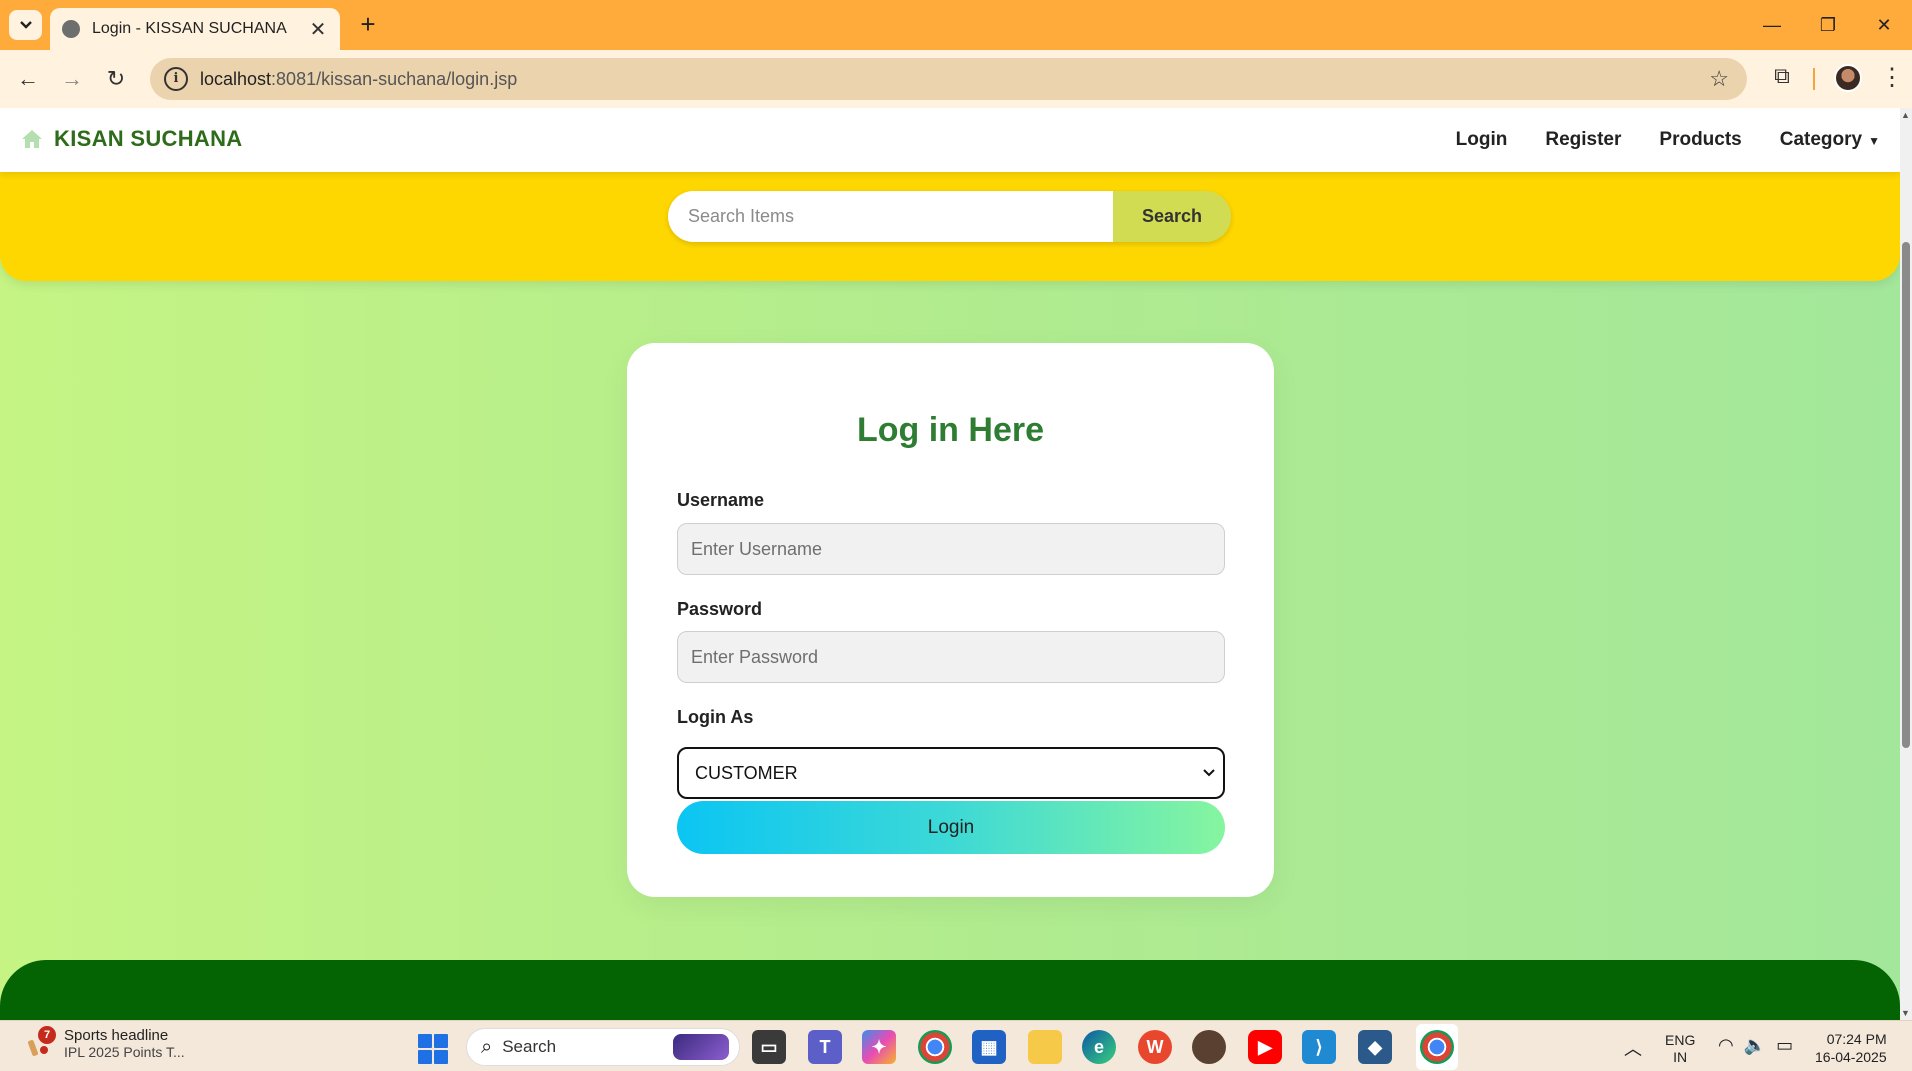  What do you see at coordinates (1209, 1047) in the screenshot?
I see `app-icon` at bounding box center [1209, 1047].